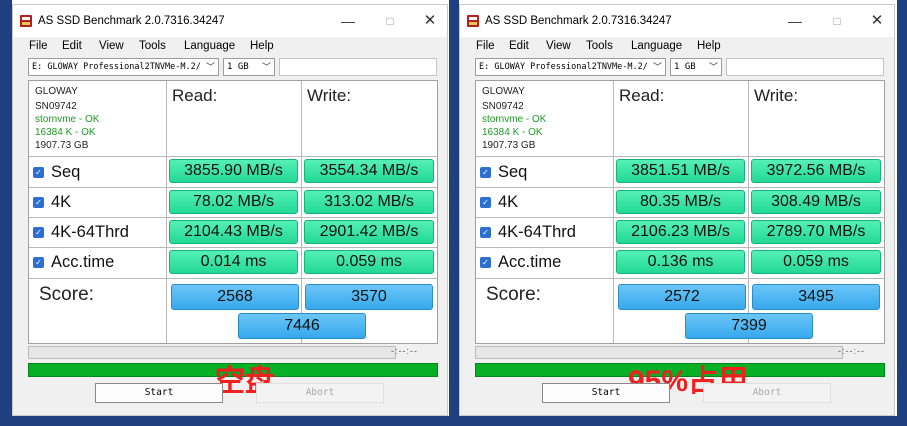  I want to click on score-total: 7446, so click(302, 326).